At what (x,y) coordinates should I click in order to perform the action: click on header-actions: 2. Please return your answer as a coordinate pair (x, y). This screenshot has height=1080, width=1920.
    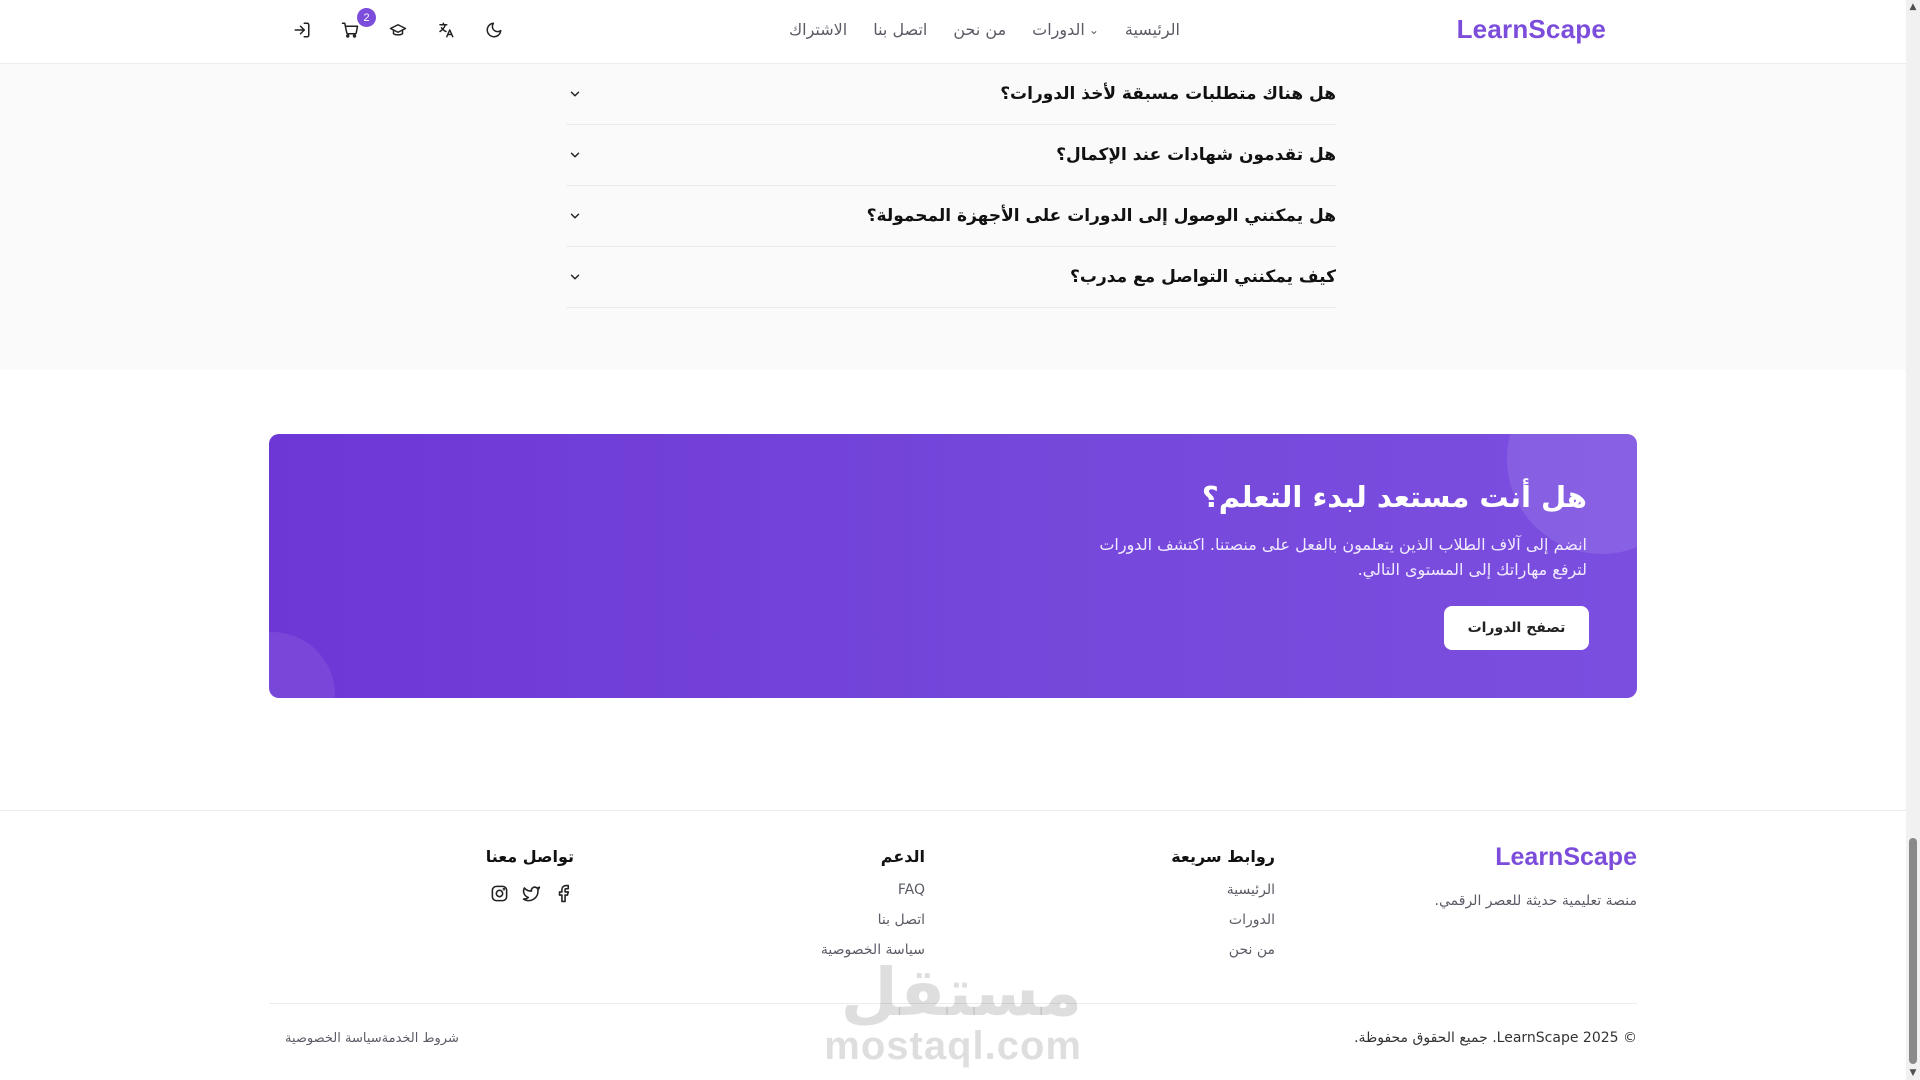
    Looking at the image, I should click on (398, 25).